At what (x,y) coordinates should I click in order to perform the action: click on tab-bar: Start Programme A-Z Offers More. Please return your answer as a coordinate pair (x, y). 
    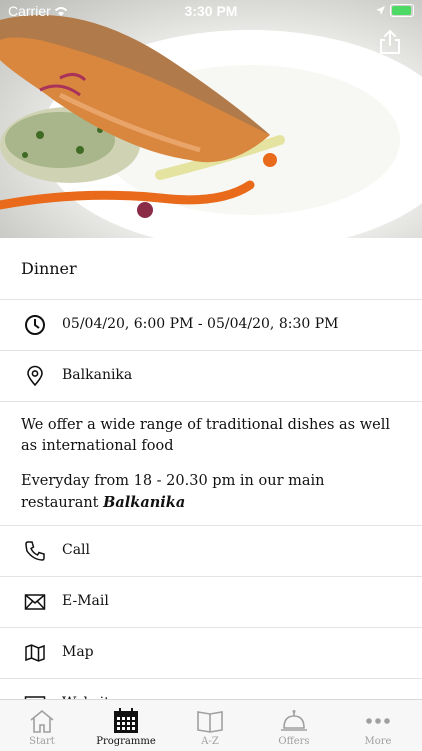
    Looking at the image, I should click on (211, 725).